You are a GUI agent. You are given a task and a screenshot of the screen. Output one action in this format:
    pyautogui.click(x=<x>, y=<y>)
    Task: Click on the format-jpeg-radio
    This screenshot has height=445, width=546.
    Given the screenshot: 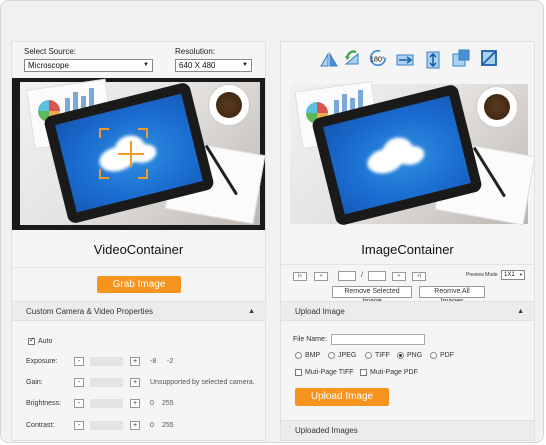 What is the action you would take?
    pyautogui.click(x=331, y=355)
    